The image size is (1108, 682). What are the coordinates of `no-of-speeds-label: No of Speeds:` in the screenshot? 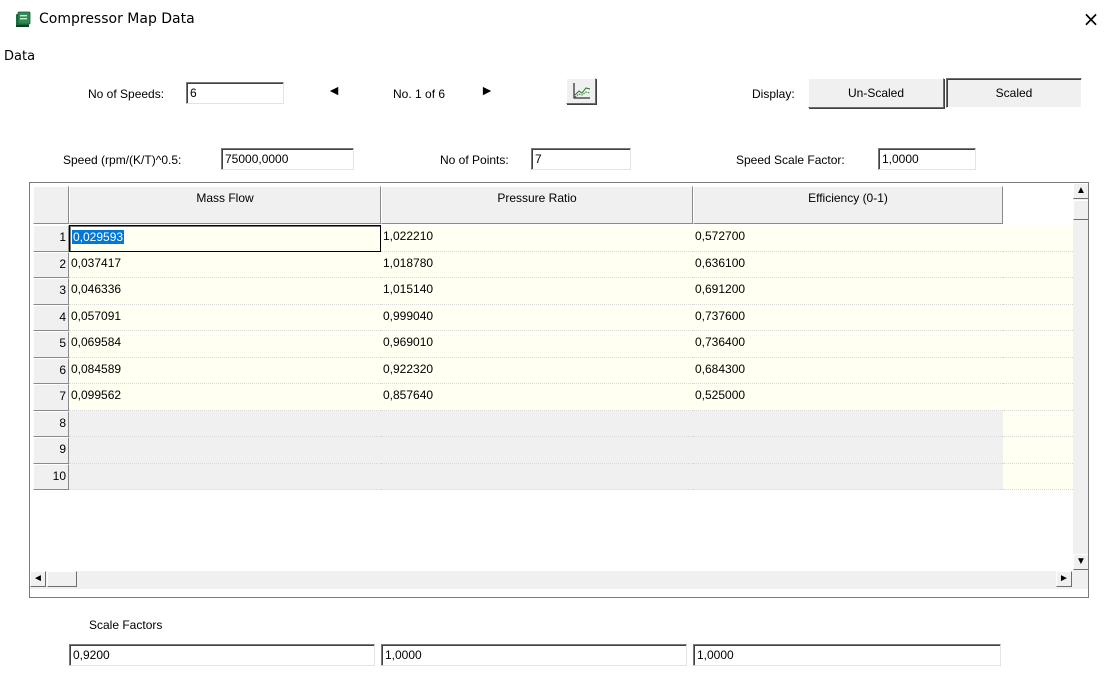 It's located at (126, 94).